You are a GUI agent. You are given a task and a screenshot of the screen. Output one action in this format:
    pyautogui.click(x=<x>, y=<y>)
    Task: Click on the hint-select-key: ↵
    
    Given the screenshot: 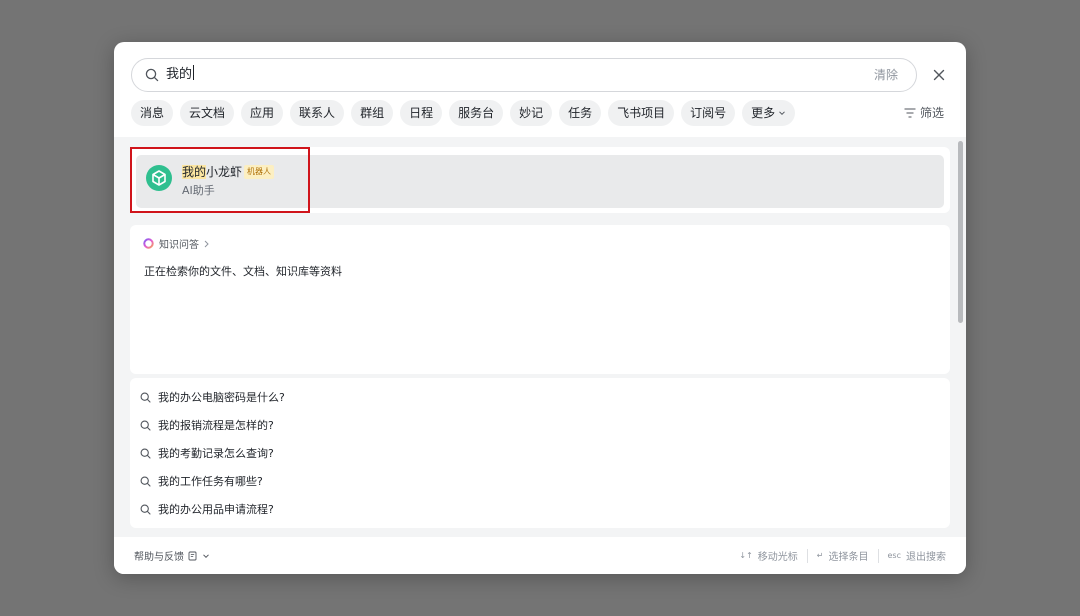 What is the action you would take?
    pyautogui.click(x=820, y=555)
    